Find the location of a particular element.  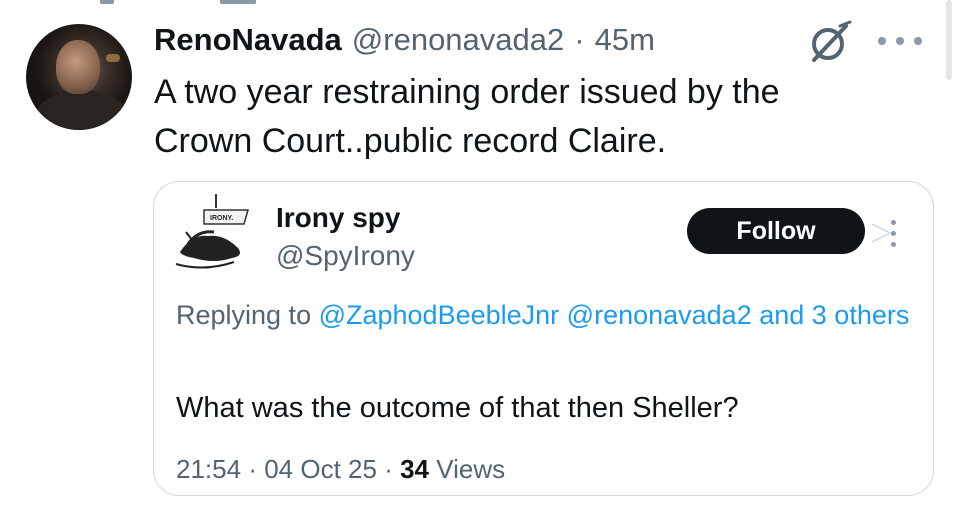

avatar is located at coordinates (79, 77).